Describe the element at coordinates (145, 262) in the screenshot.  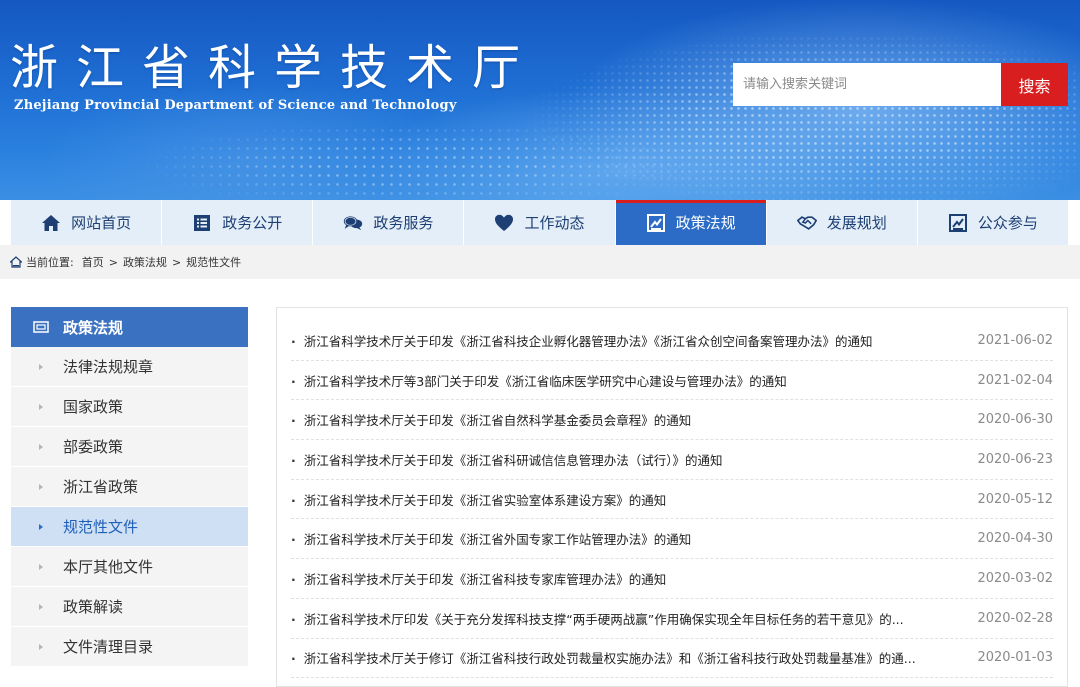
I see `breadcrumb-item-policies: 政策法规` at that location.